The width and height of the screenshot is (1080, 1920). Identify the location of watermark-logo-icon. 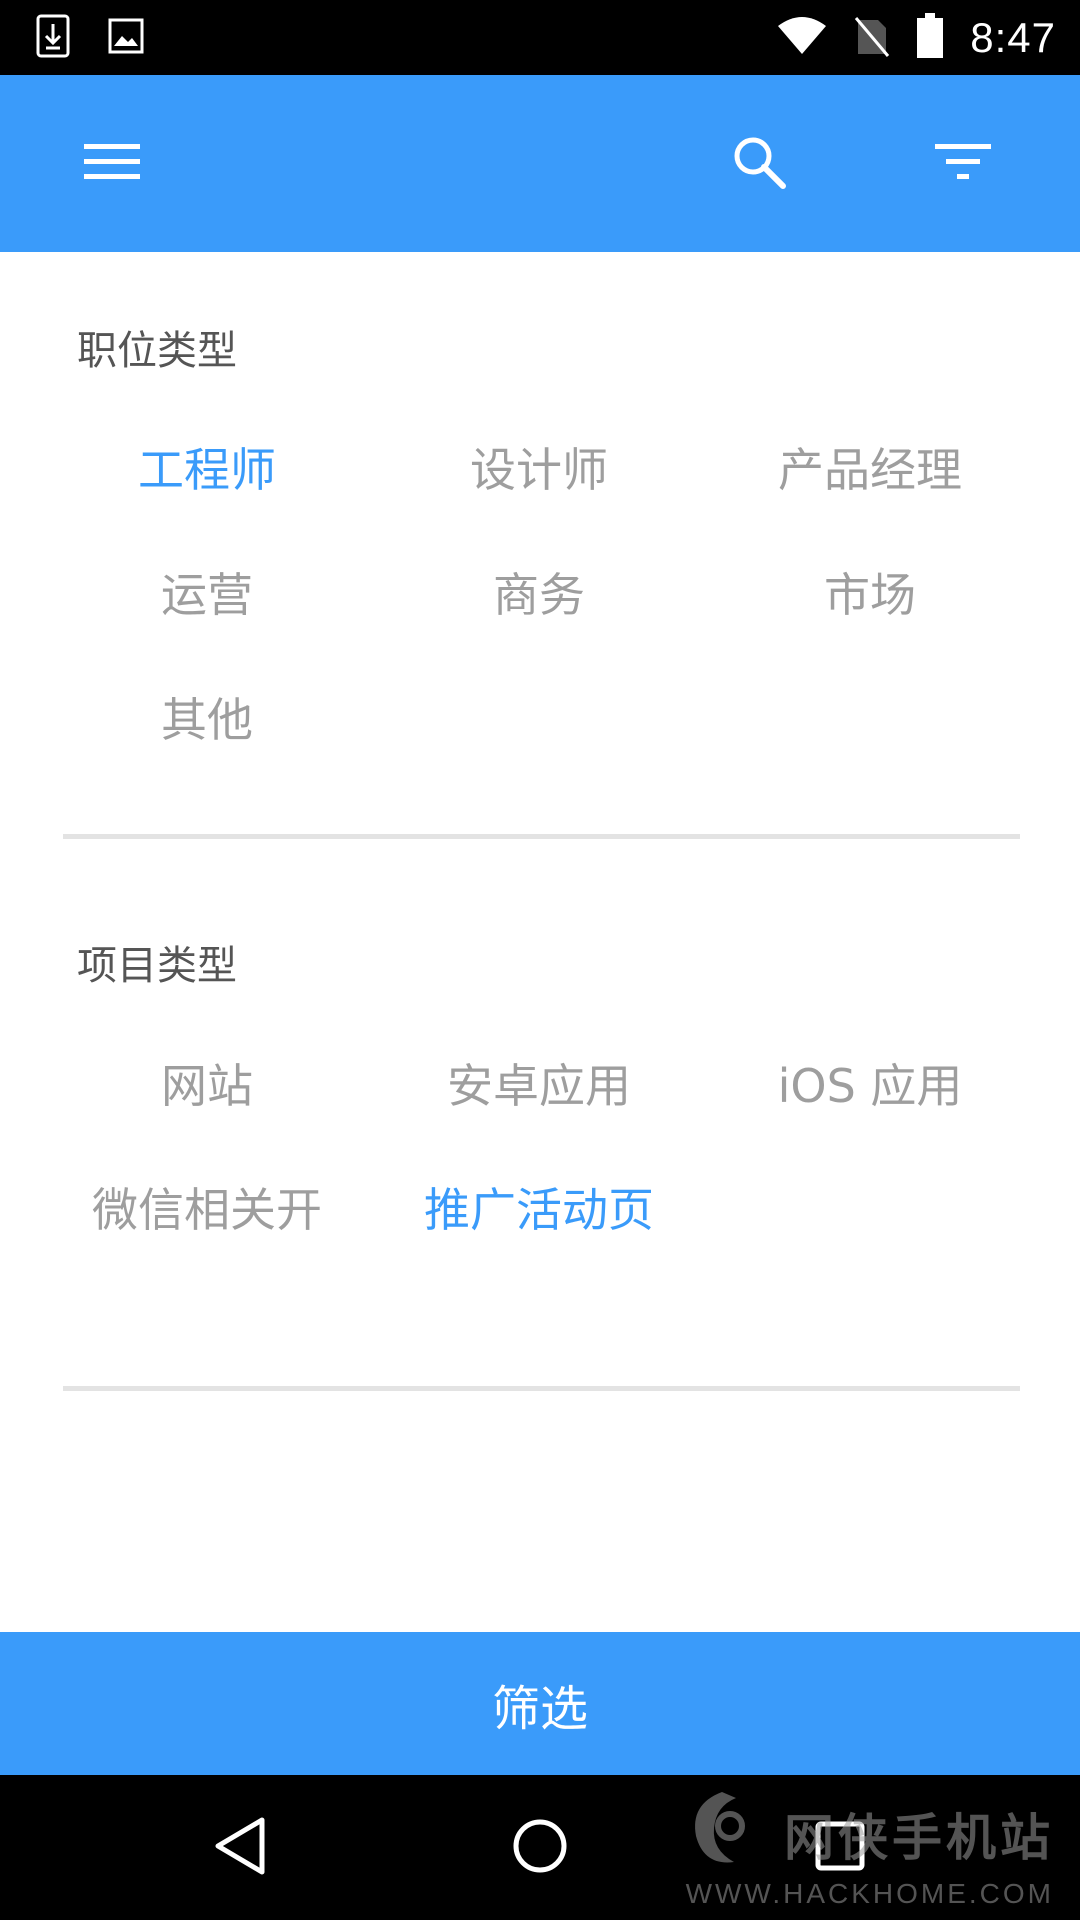
(722, 1831).